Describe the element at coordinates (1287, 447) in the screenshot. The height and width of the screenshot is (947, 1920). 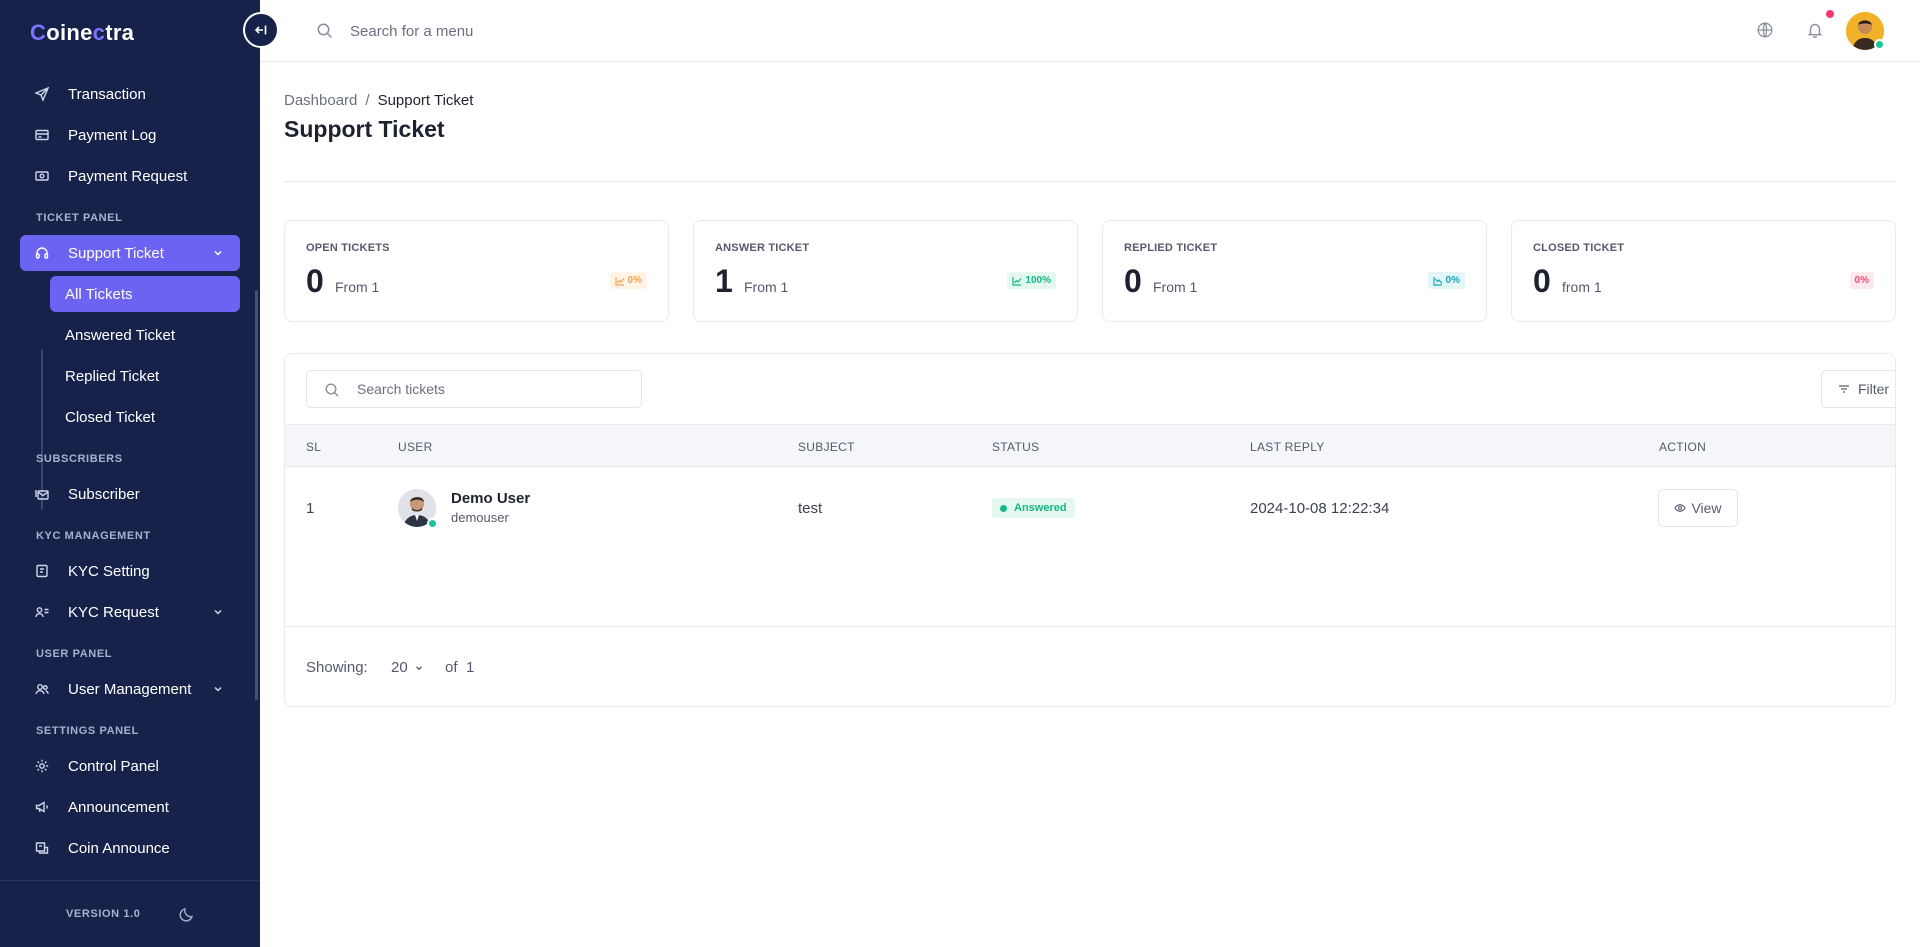
I see `column-header-last-reply: LAST REPLY` at that location.